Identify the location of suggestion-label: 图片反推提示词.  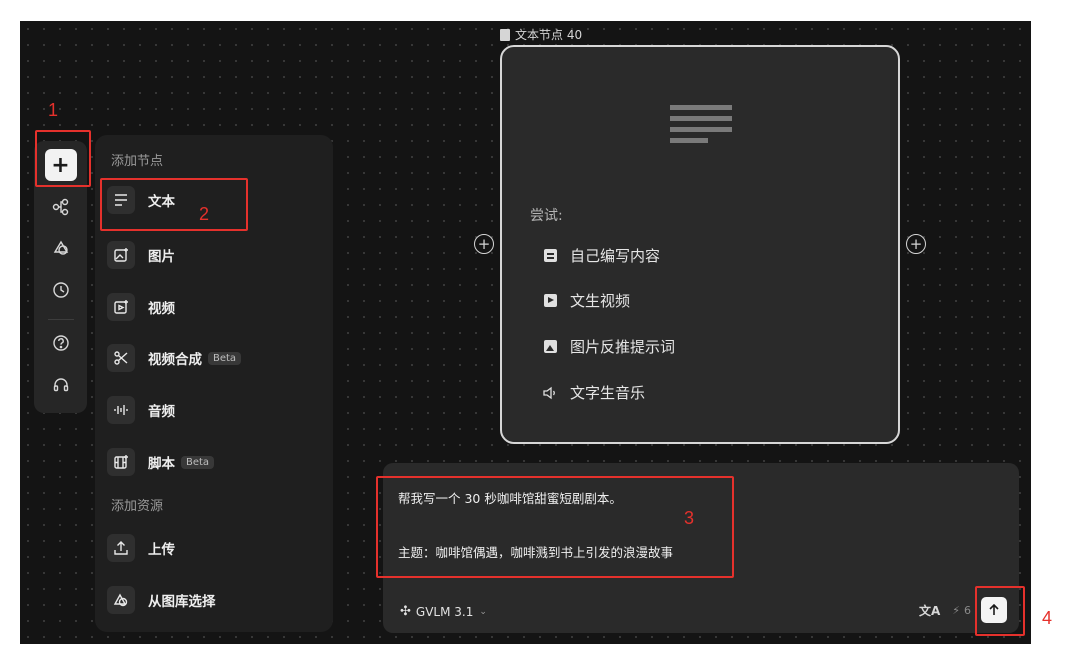
(623, 347).